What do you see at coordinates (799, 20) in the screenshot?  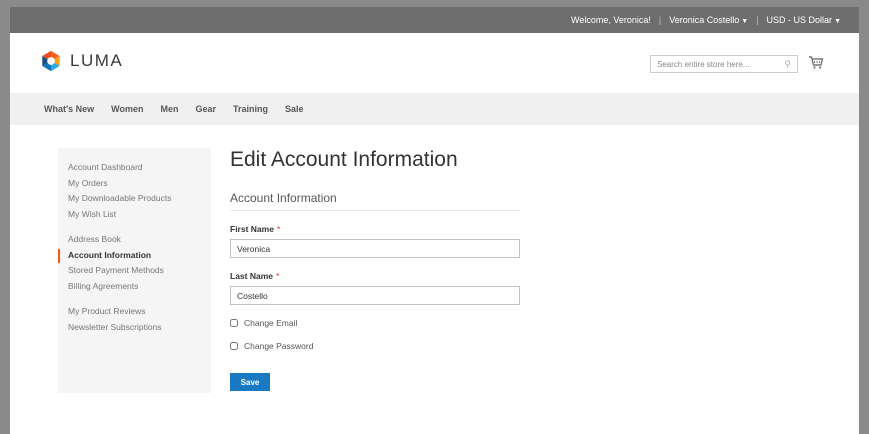 I see `currency-label: USD - US Dollar` at bounding box center [799, 20].